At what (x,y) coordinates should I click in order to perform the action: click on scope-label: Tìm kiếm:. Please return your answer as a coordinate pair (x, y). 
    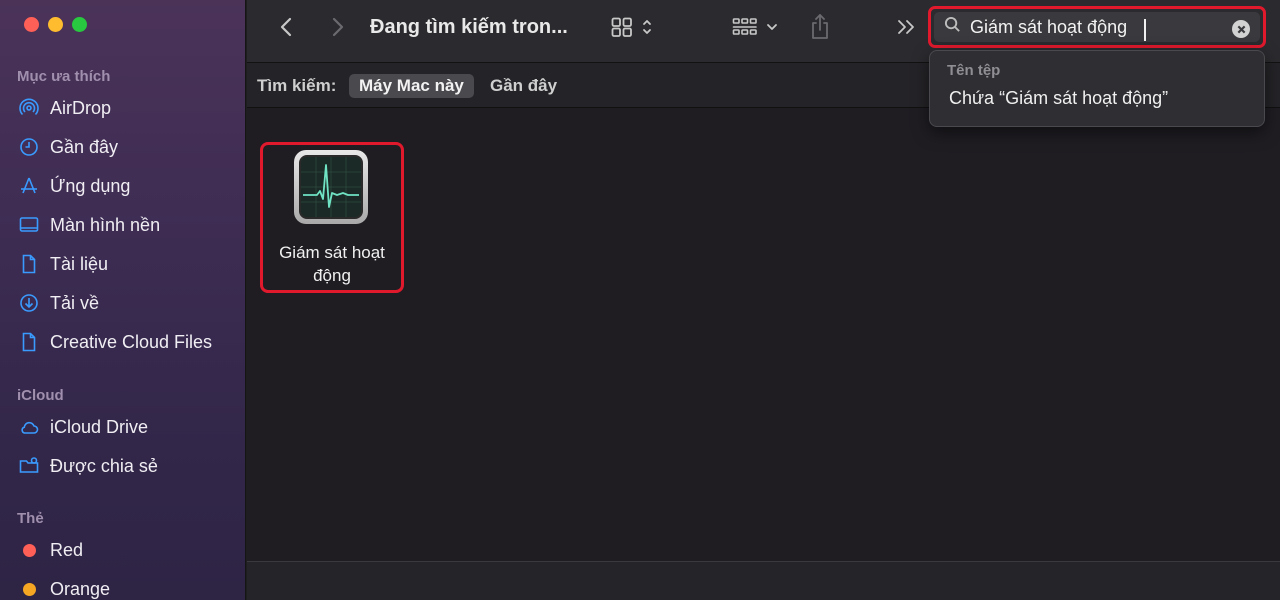
    Looking at the image, I should click on (297, 85).